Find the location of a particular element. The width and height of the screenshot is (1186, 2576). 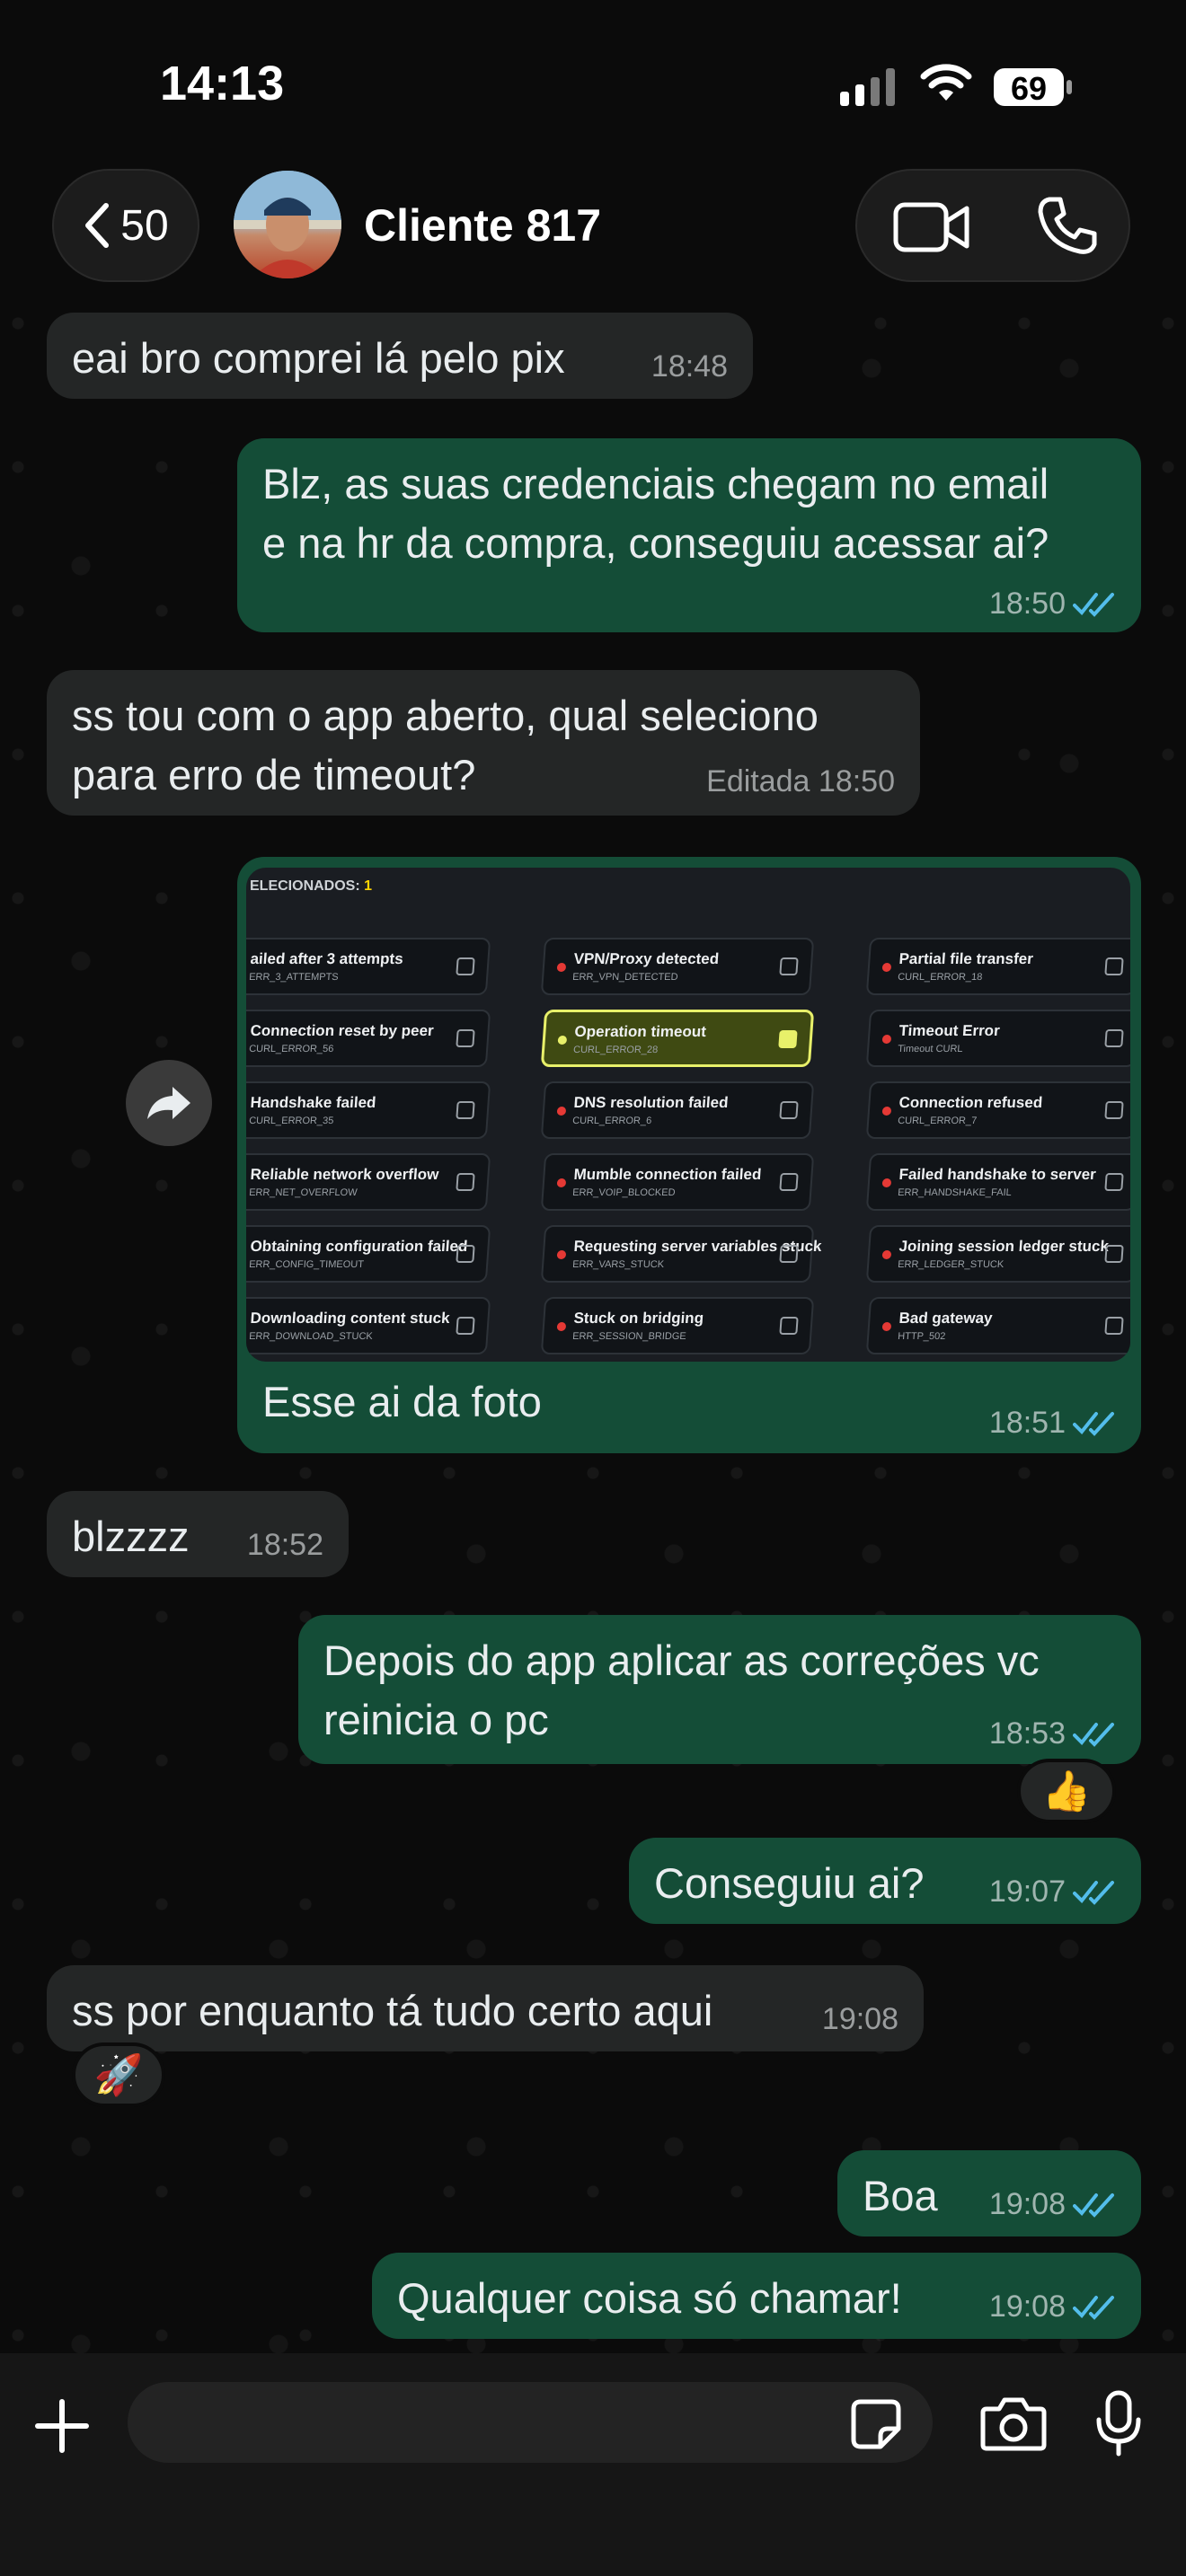

option-title: Timeout Error is located at coordinates (949, 1030).